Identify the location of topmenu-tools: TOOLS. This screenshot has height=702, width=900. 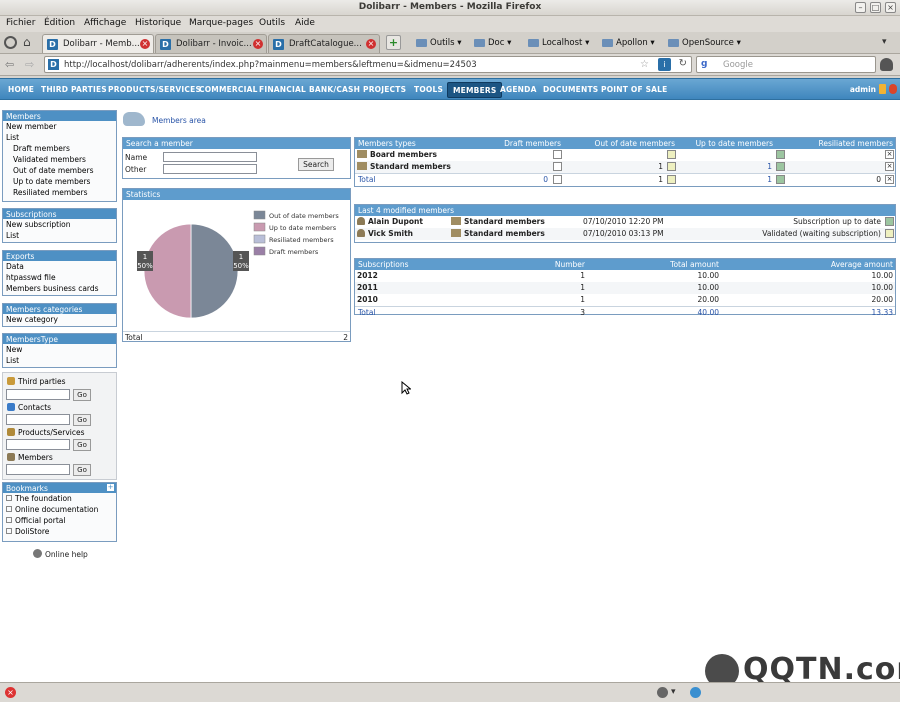
(428, 89).